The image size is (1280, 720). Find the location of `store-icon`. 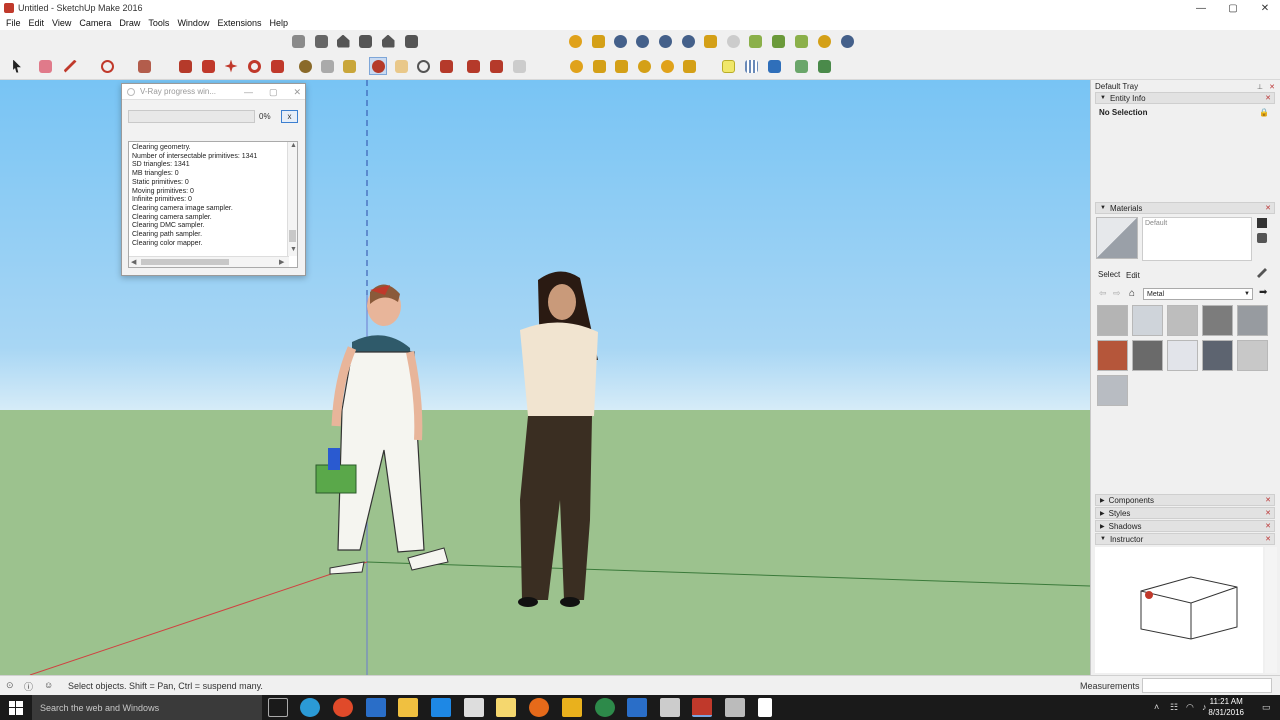

store-icon is located at coordinates (441, 707).